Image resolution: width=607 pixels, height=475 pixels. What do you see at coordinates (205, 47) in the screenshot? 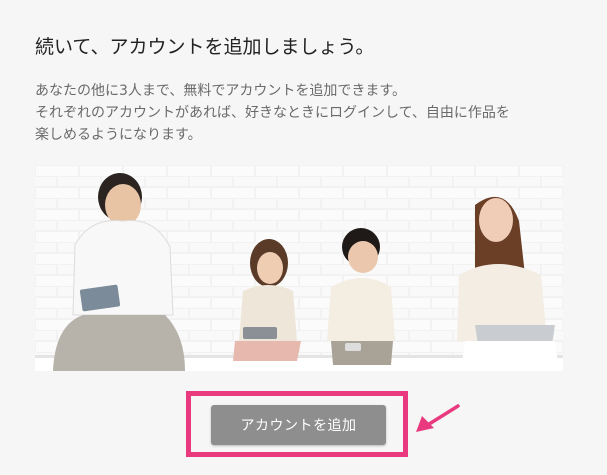
I see `page-title: 続いて、アカウントを追加しましょう。` at bounding box center [205, 47].